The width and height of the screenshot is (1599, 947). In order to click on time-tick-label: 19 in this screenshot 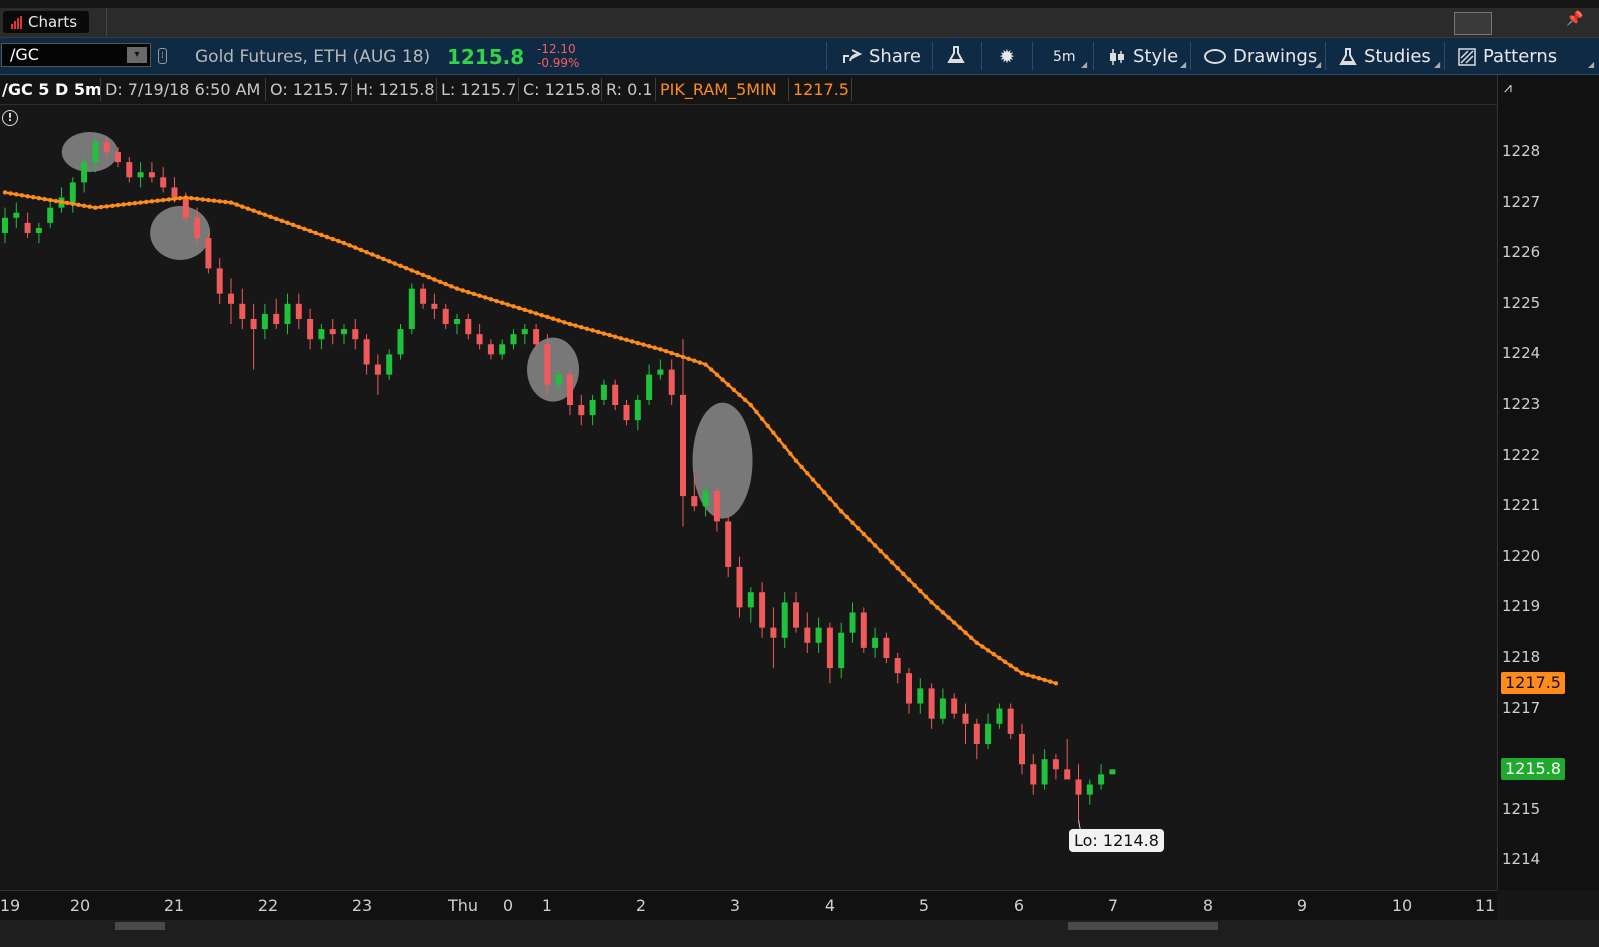, I will do `click(10, 905)`.